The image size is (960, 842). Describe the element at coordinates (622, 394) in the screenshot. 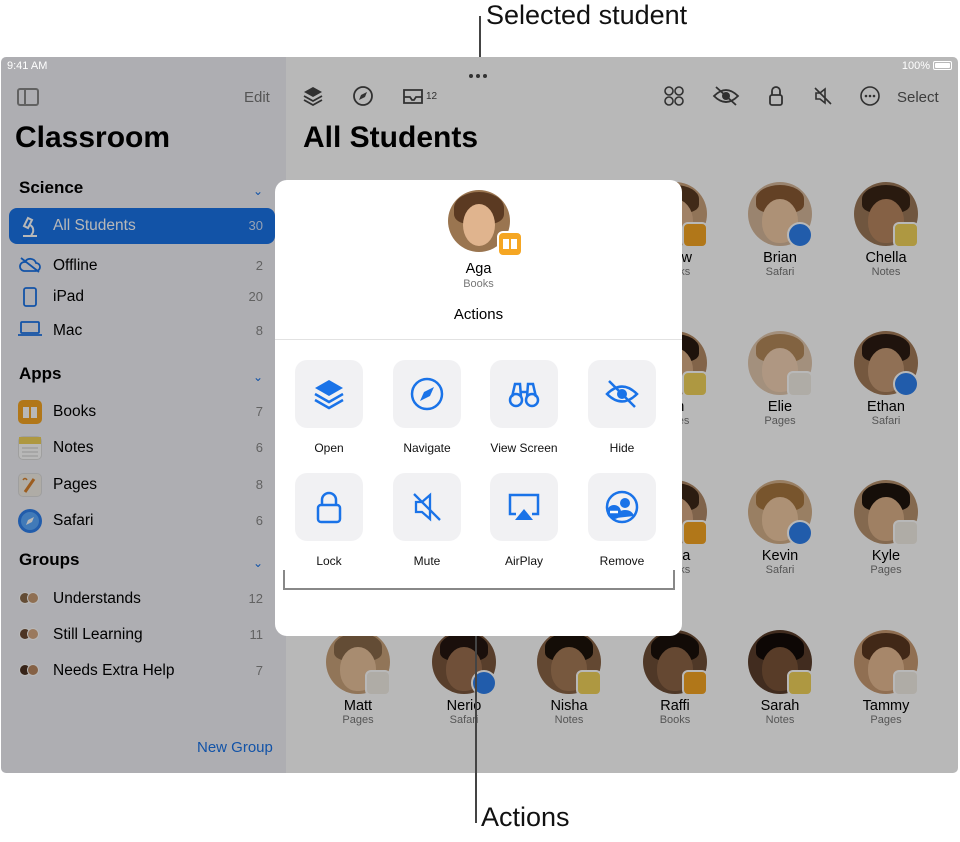

I see `hide-eye-icon` at that location.